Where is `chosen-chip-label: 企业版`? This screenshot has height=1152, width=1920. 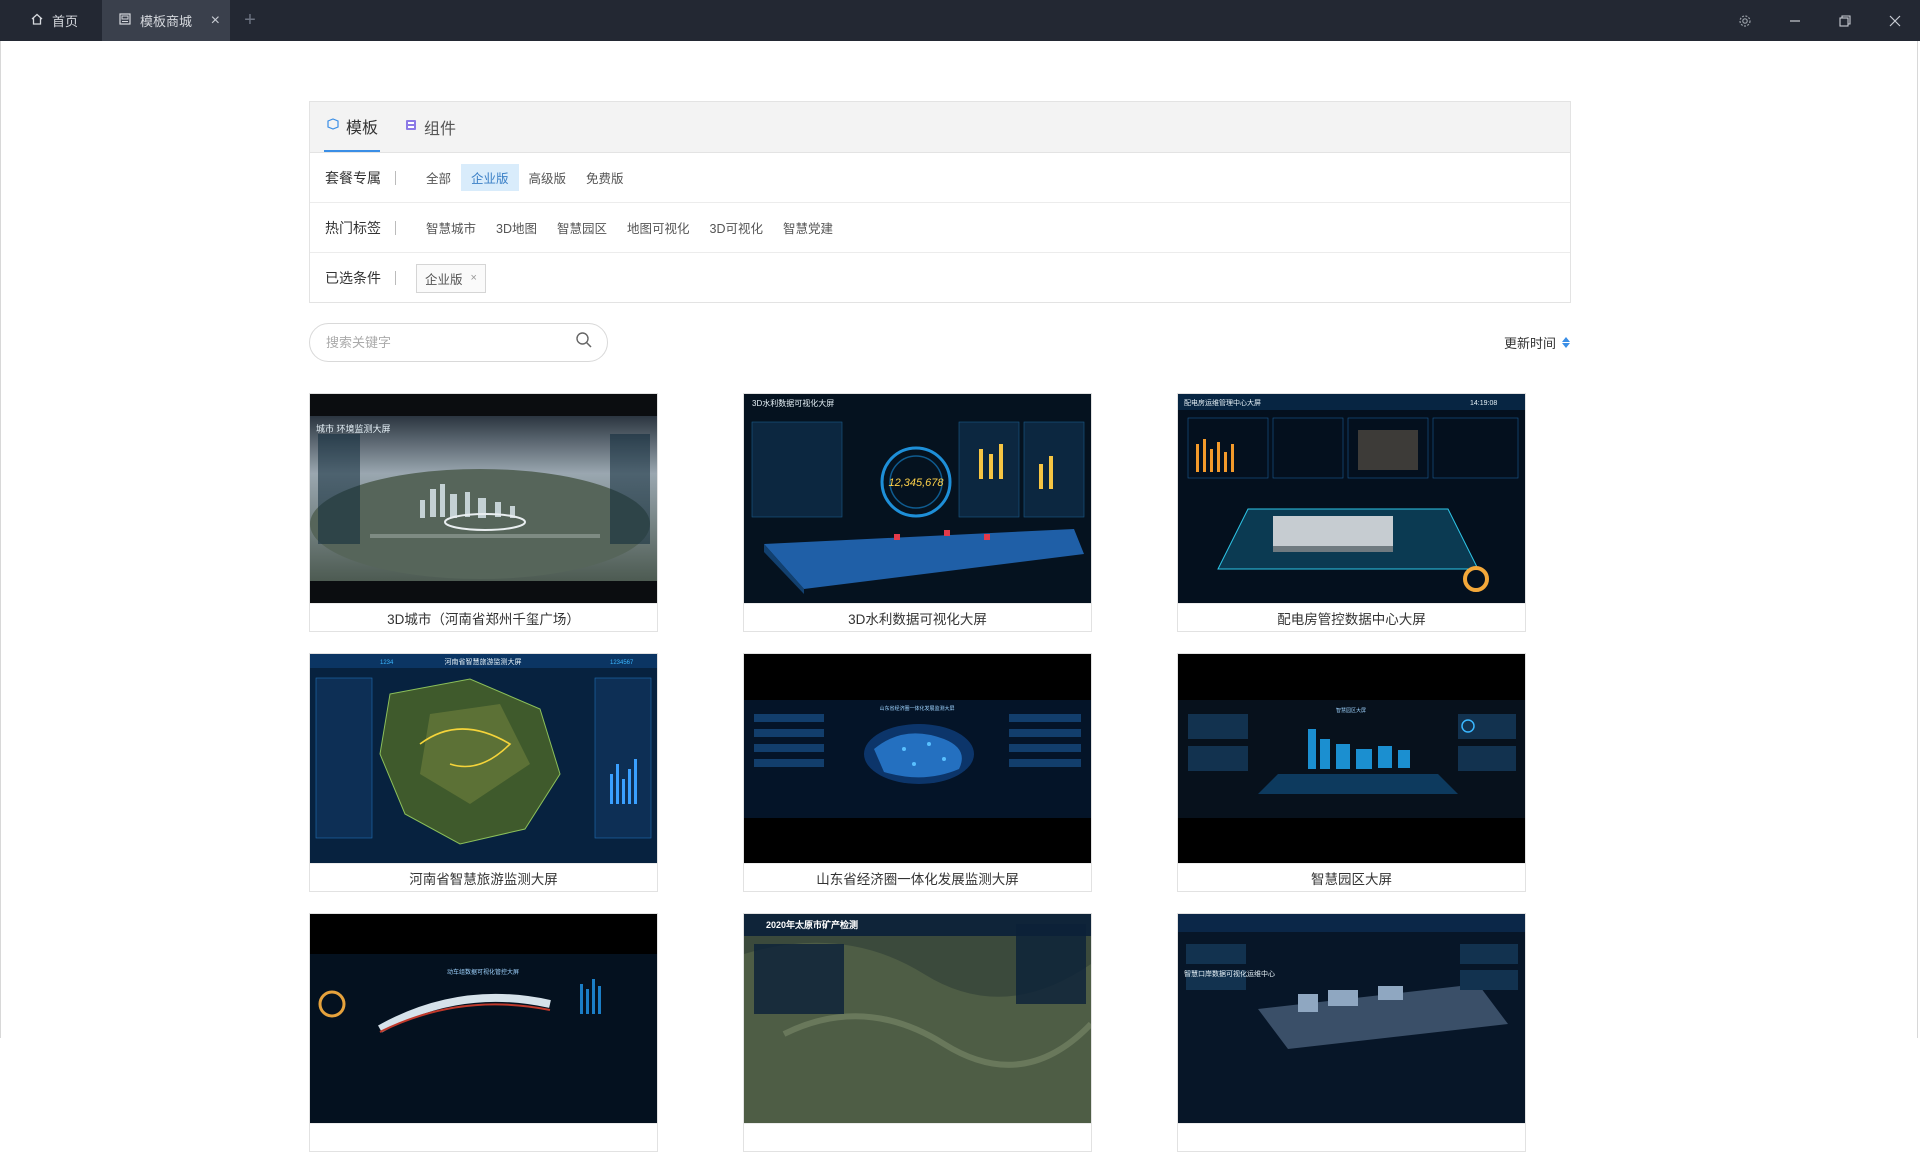
chosen-chip-label: 企业版 is located at coordinates (444, 279).